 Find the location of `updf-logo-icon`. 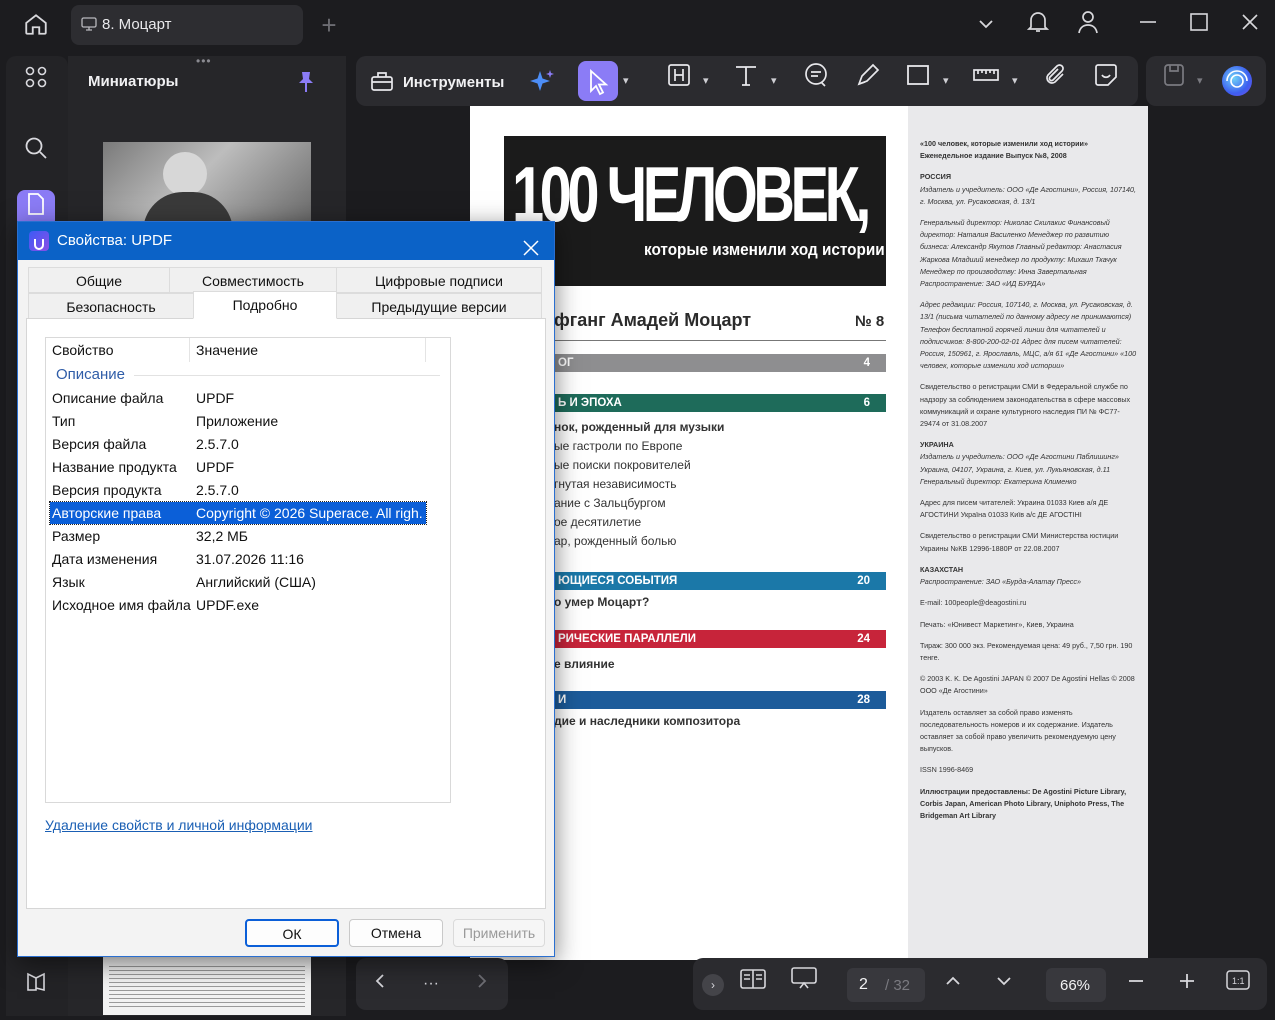

updf-logo-icon is located at coordinates (39, 241).